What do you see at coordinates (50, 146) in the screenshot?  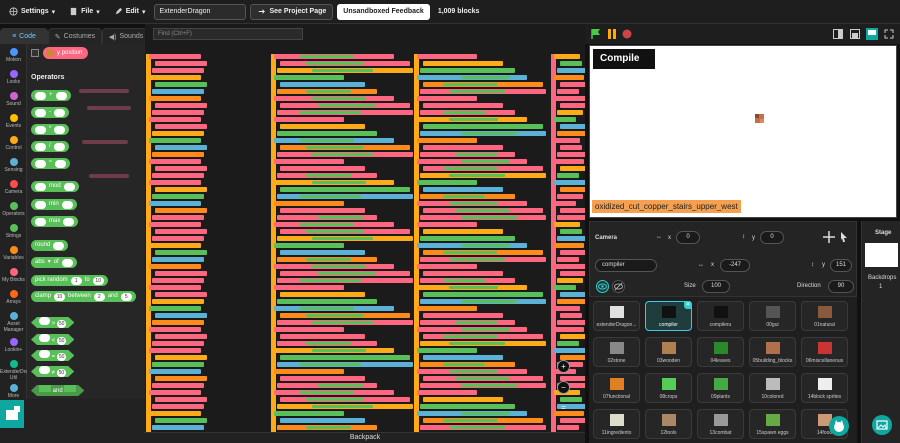 I see `divide-block: /` at bounding box center [50, 146].